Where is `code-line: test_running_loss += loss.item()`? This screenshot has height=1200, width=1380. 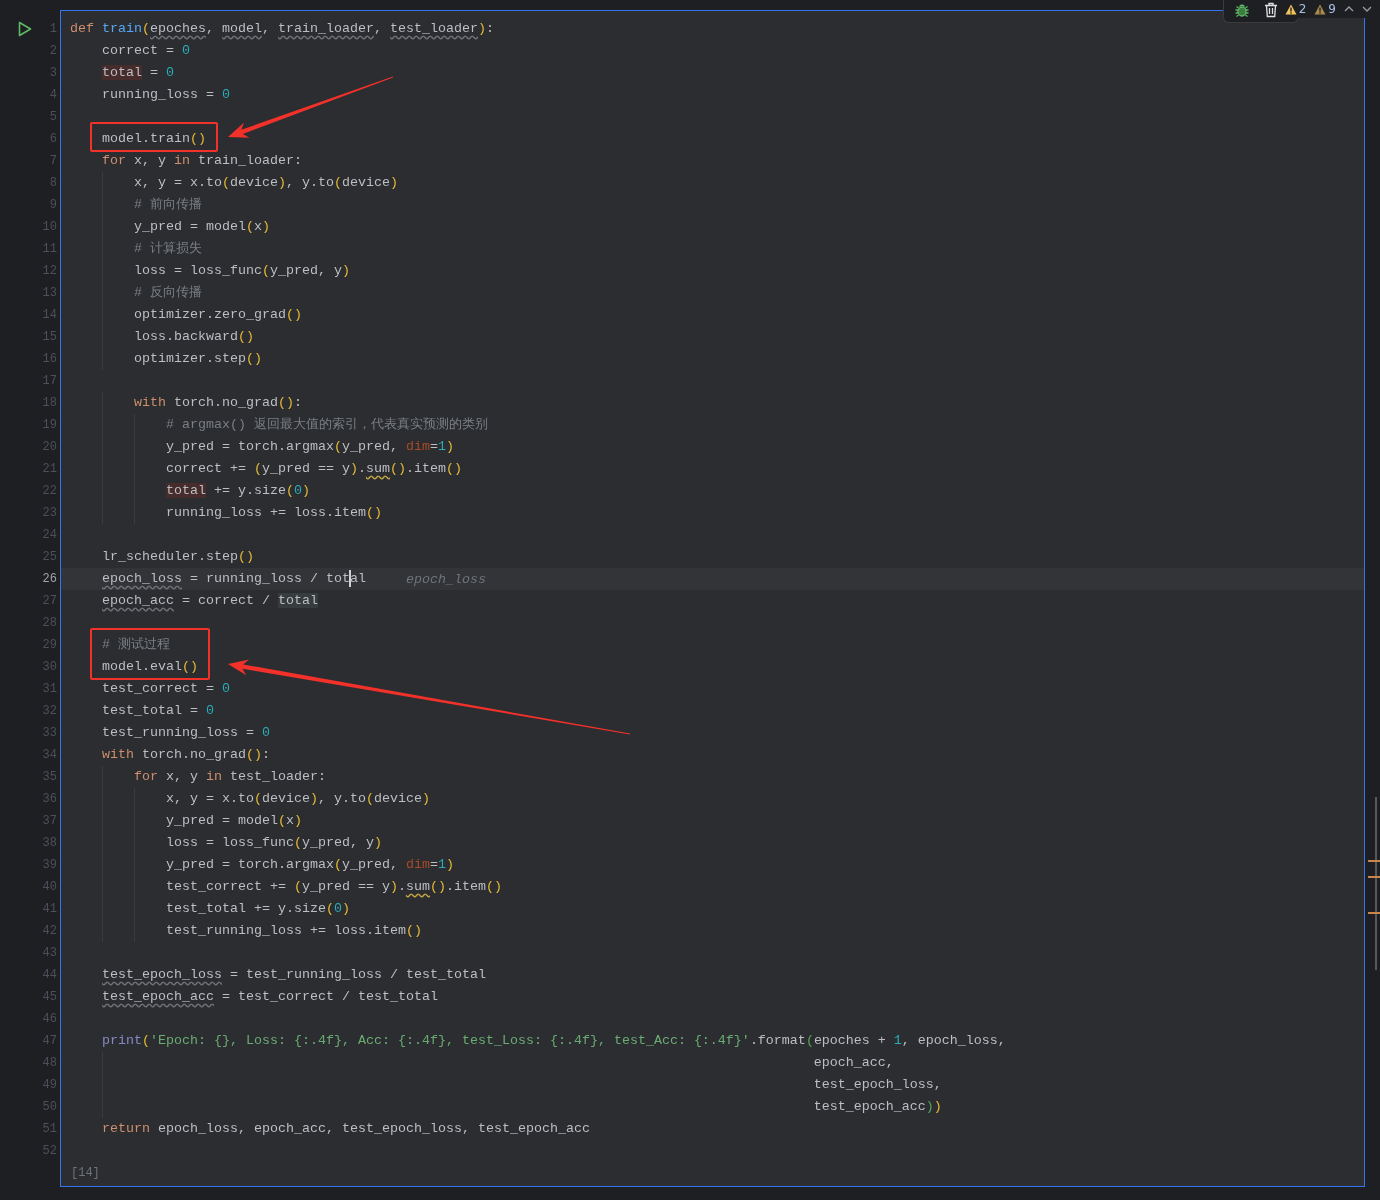 code-line: test_running_loss += loss.item() is located at coordinates (293, 931).